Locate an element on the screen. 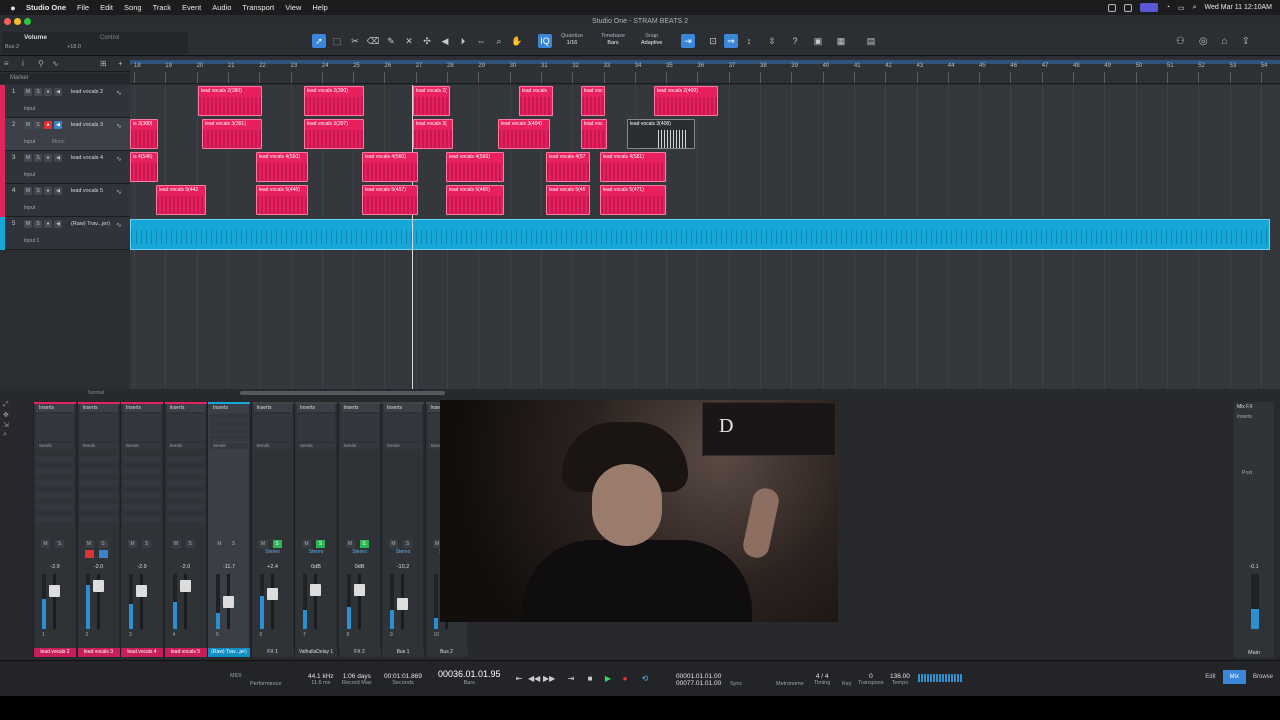 The width and height of the screenshot is (1280, 720). mixer-channel: Inserts Sends M S Stereo 0dB 8 FX 2 is located at coordinates (359, 529).